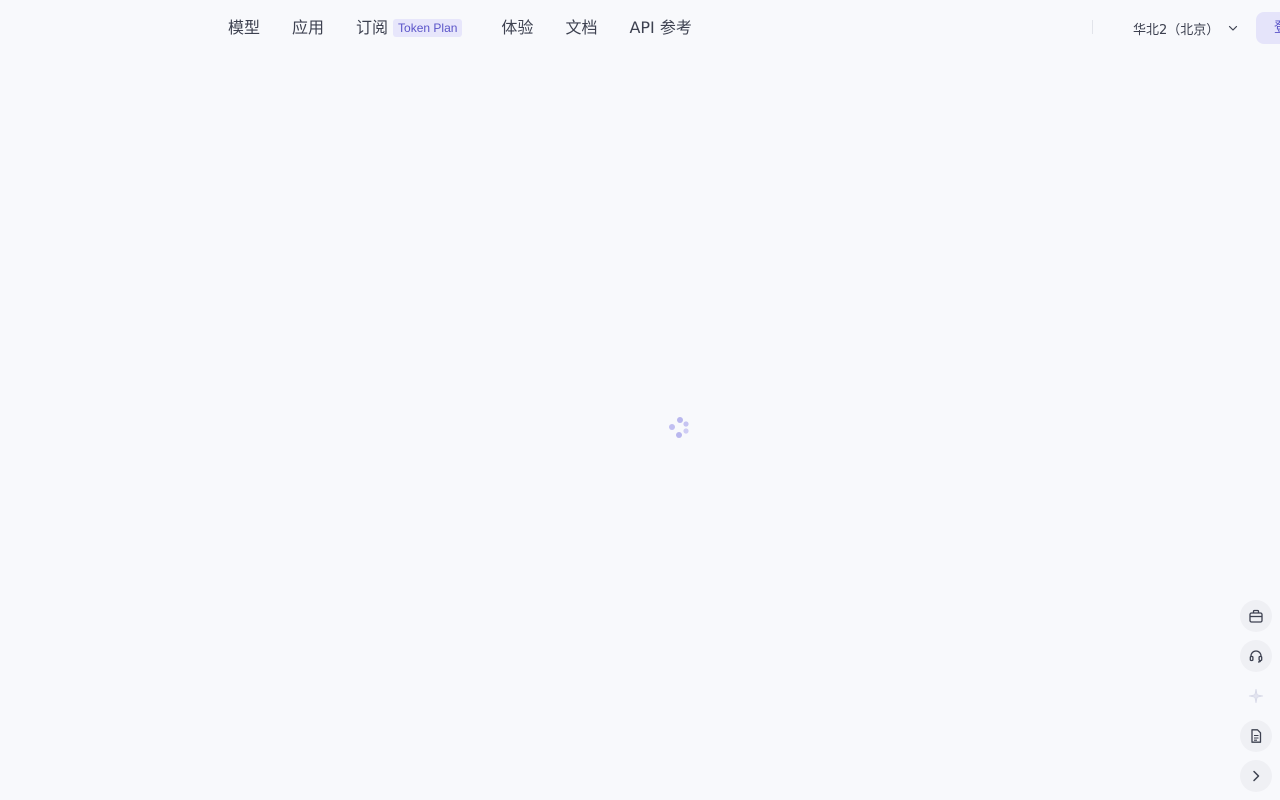 The image size is (1280, 800). What do you see at coordinates (1233, 28) in the screenshot?
I see `chevron-down-icon` at bounding box center [1233, 28].